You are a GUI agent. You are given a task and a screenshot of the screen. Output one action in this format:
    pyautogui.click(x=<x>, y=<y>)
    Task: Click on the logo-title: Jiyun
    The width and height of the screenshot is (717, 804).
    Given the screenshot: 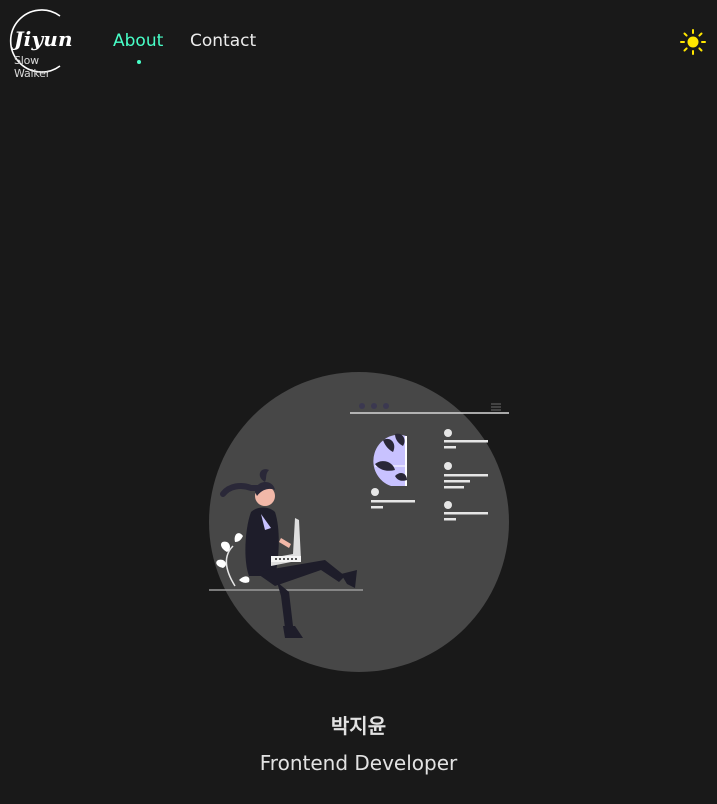 What is the action you would take?
    pyautogui.click(x=43, y=39)
    